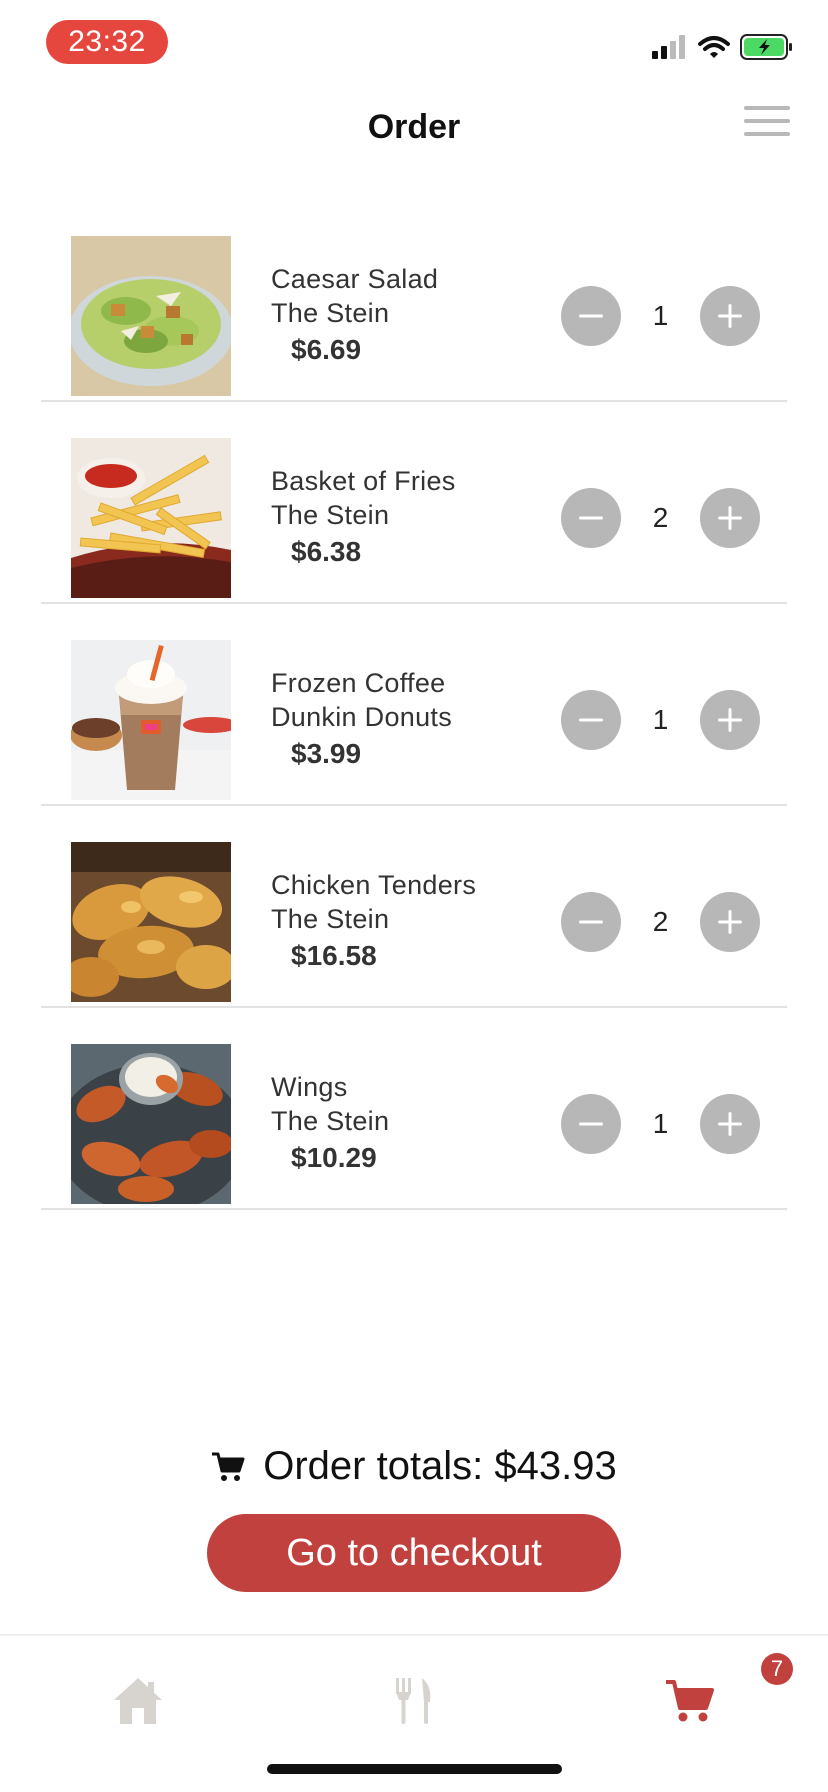  I want to click on checkout-button: Go to checkout, so click(414, 1553).